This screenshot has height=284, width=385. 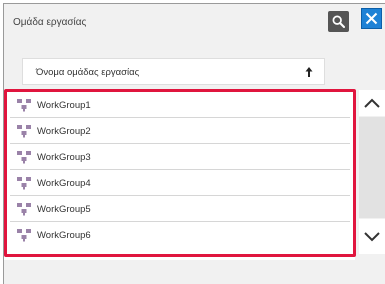 I want to click on column-label: Όνομα ομάδας εργασίας, so click(x=88, y=72).